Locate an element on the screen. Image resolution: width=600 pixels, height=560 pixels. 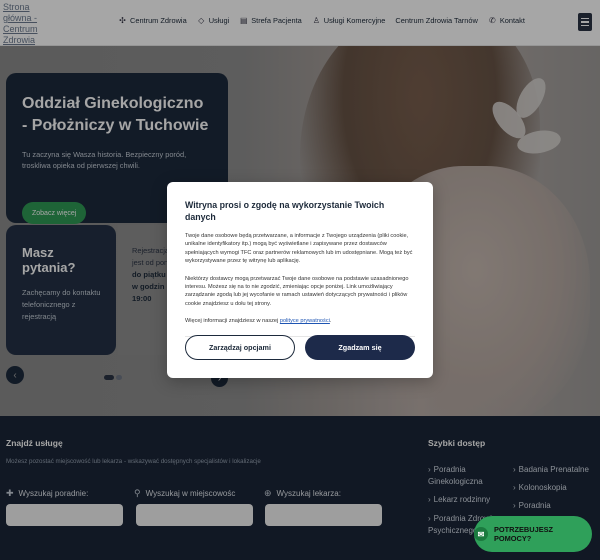
nav-centrum-zdrowia: ✣ Centrum Zdrowia is located at coordinates (152, 20).